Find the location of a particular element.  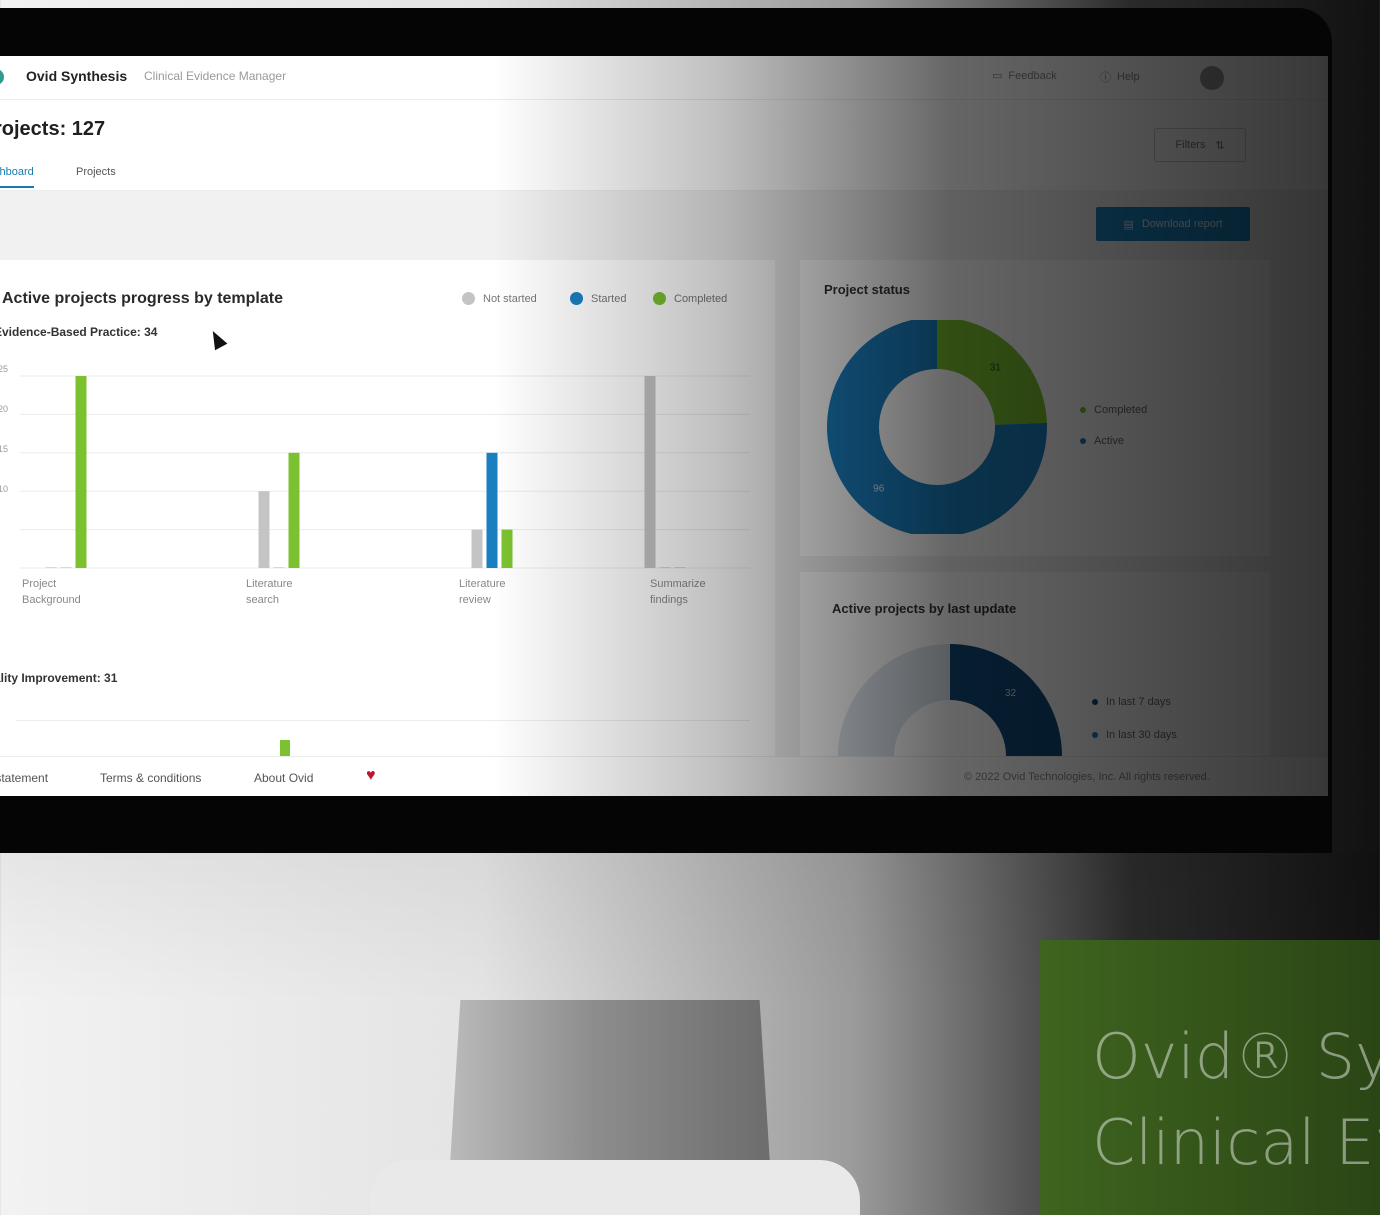

progress-card-title: Active projects progress by template is located at coordinates (142, 298).